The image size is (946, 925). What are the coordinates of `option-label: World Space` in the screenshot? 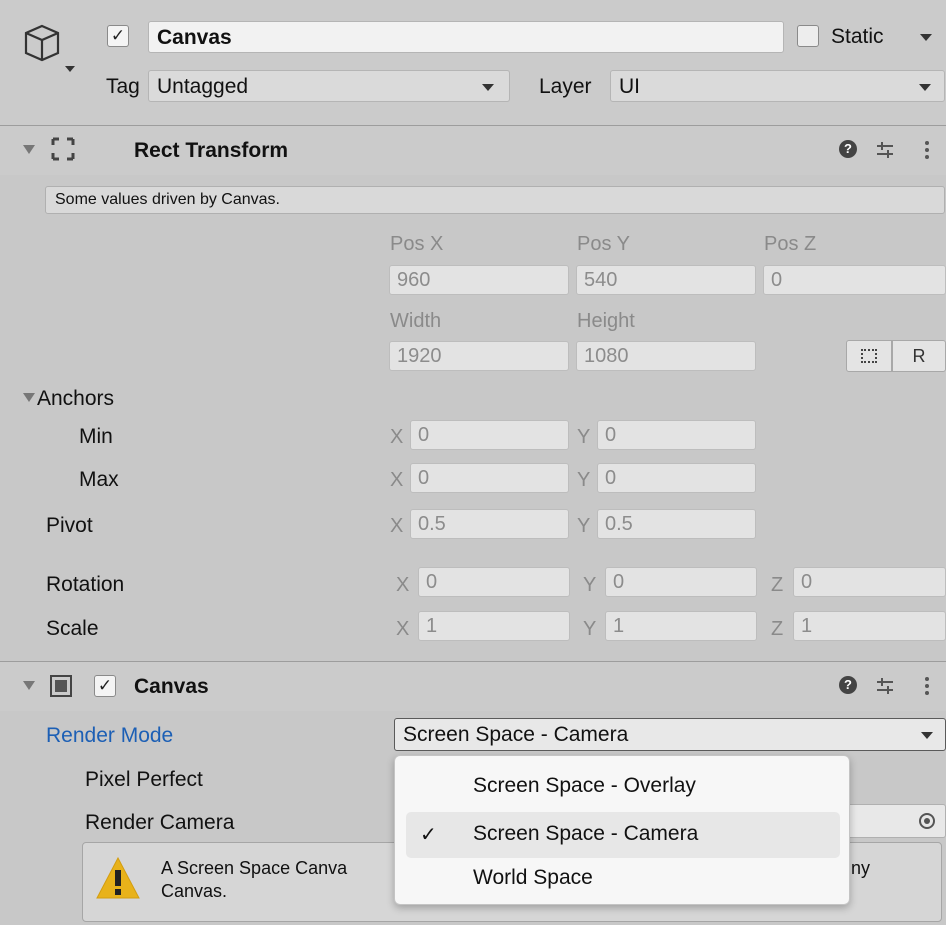 It's located at (533, 877).